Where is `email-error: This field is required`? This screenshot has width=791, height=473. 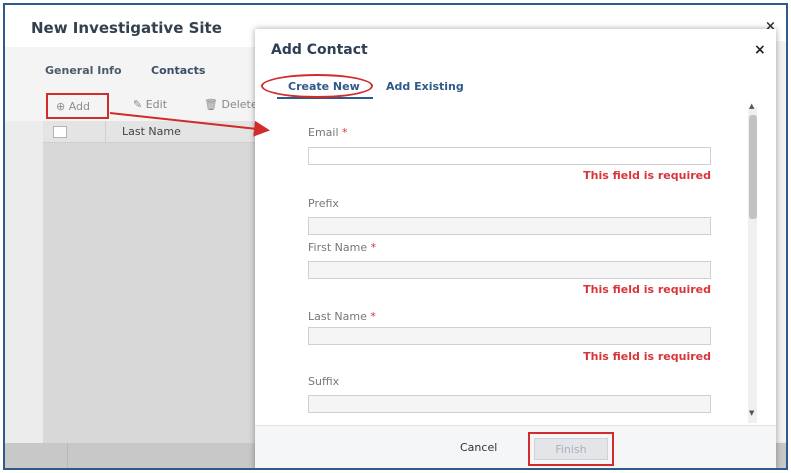 email-error: This field is required is located at coordinates (647, 175).